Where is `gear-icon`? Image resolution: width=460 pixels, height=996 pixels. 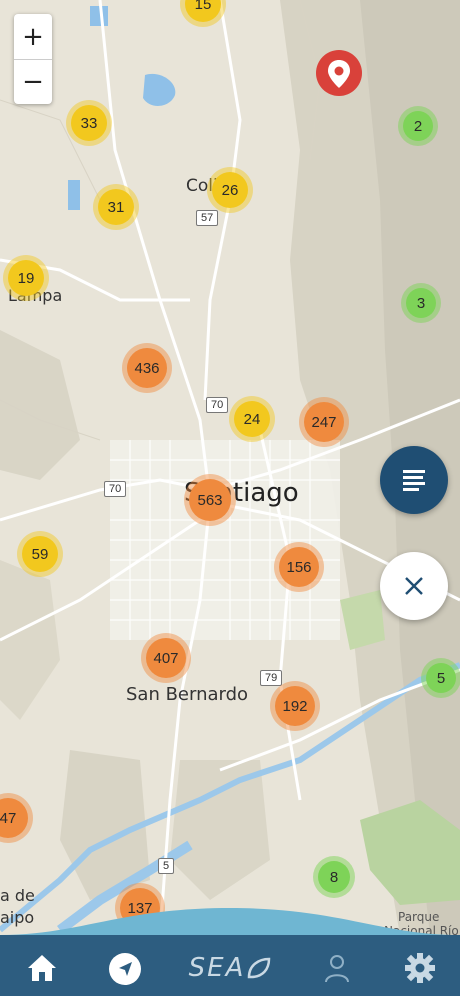 gear-icon is located at coordinates (420, 968).